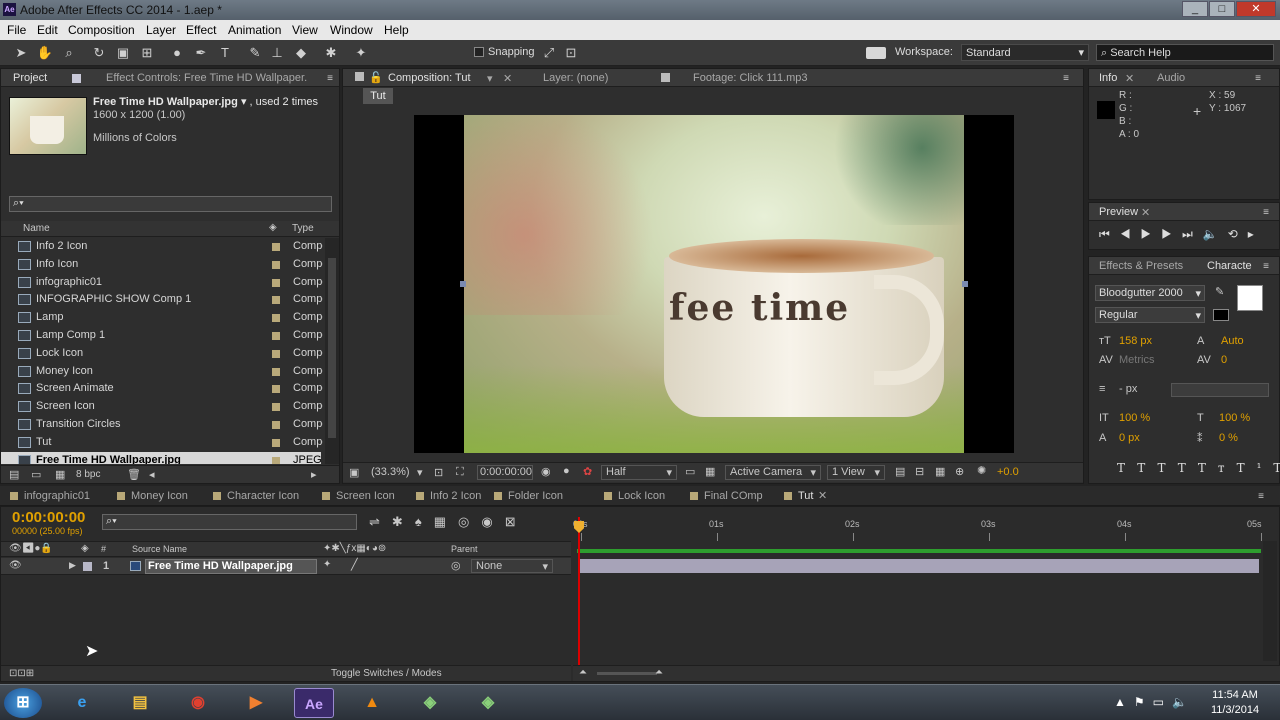 Image resolution: width=1280 pixels, height=720 pixels. I want to click on toggle-pixel-icon: ▤, so click(900, 471).